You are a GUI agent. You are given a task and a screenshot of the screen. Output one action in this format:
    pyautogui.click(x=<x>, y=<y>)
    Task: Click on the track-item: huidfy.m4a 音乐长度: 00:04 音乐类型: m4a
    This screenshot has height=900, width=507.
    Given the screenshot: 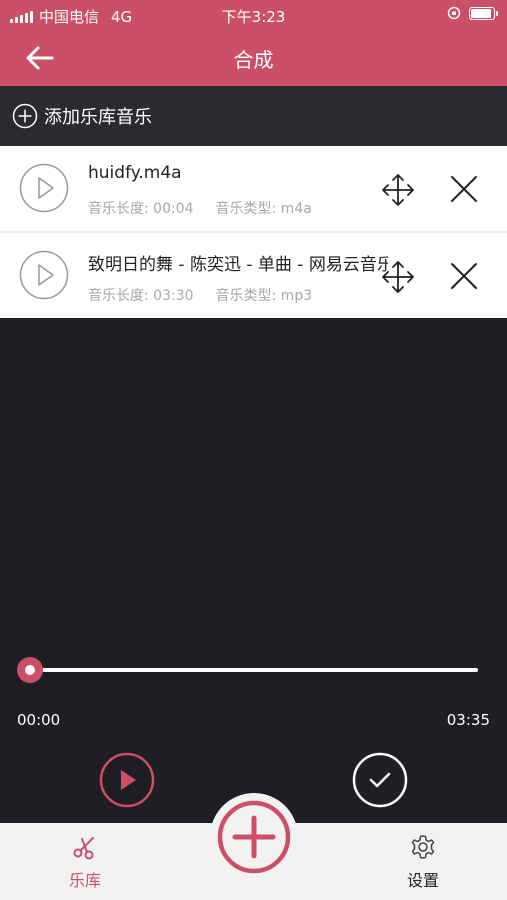 What is the action you would take?
    pyautogui.click(x=253, y=188)
    